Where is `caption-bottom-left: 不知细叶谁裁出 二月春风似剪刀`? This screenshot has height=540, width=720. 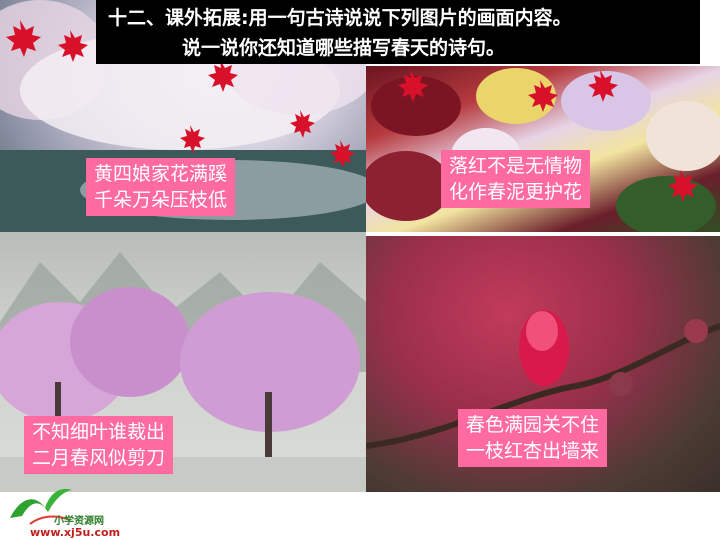 caption-bottom-left: 不知细叶谁裁出 二月春风似剪刀 is located at coordinates (99, 445).